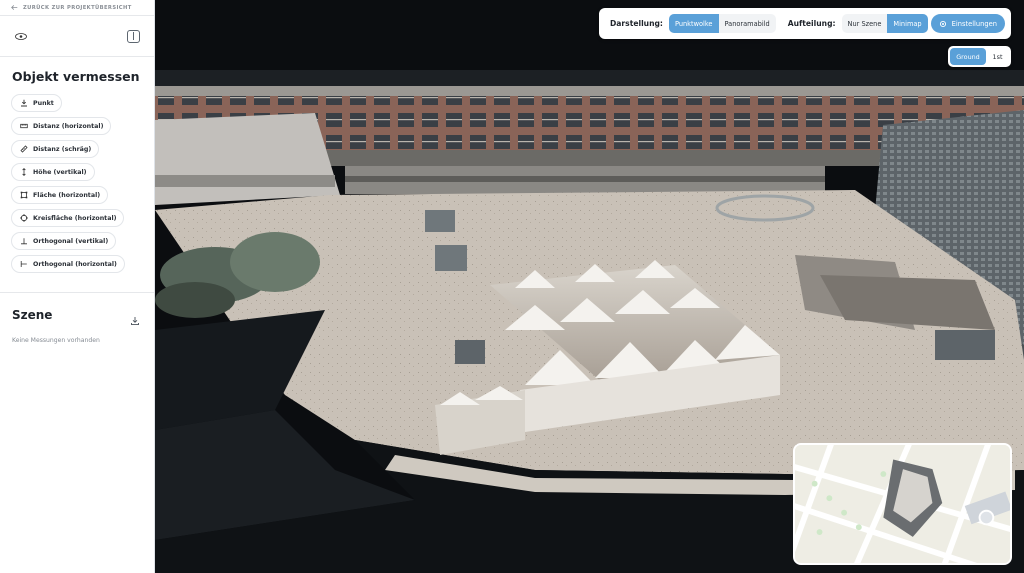  Describe the element at coordinates (67, 195) in the screenshot. I see `tool-label: Fläche (horizontal)` at that location.